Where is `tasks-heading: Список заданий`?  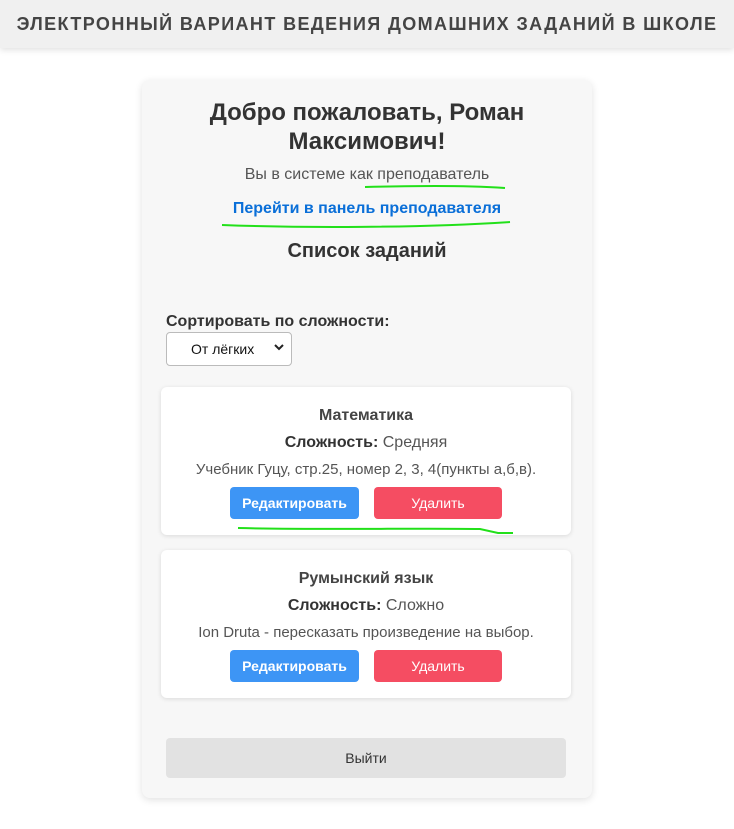
tasks-heading: Список заданий is located at coordinates (367, 251).